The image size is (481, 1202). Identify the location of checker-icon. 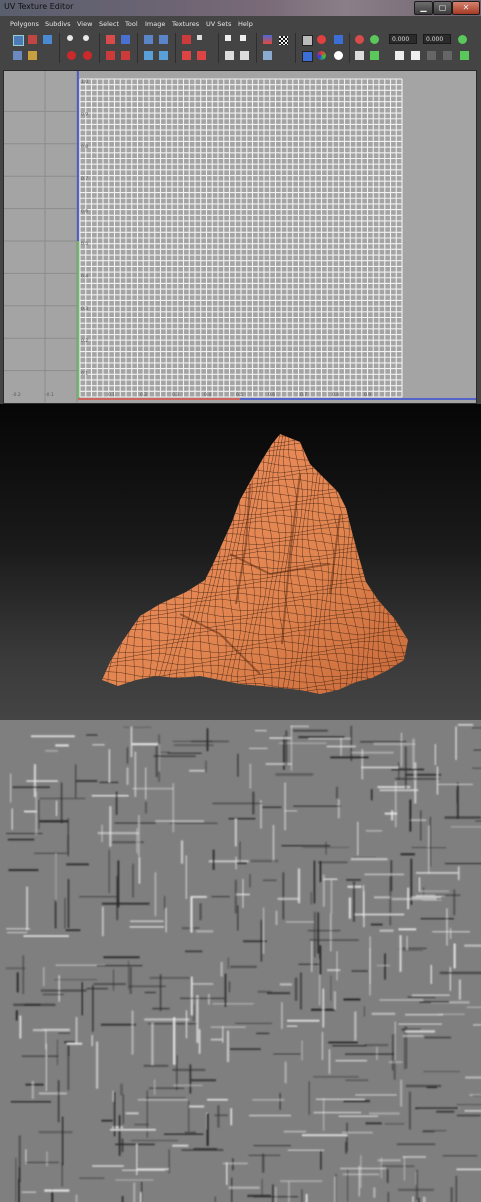
(283, 40).